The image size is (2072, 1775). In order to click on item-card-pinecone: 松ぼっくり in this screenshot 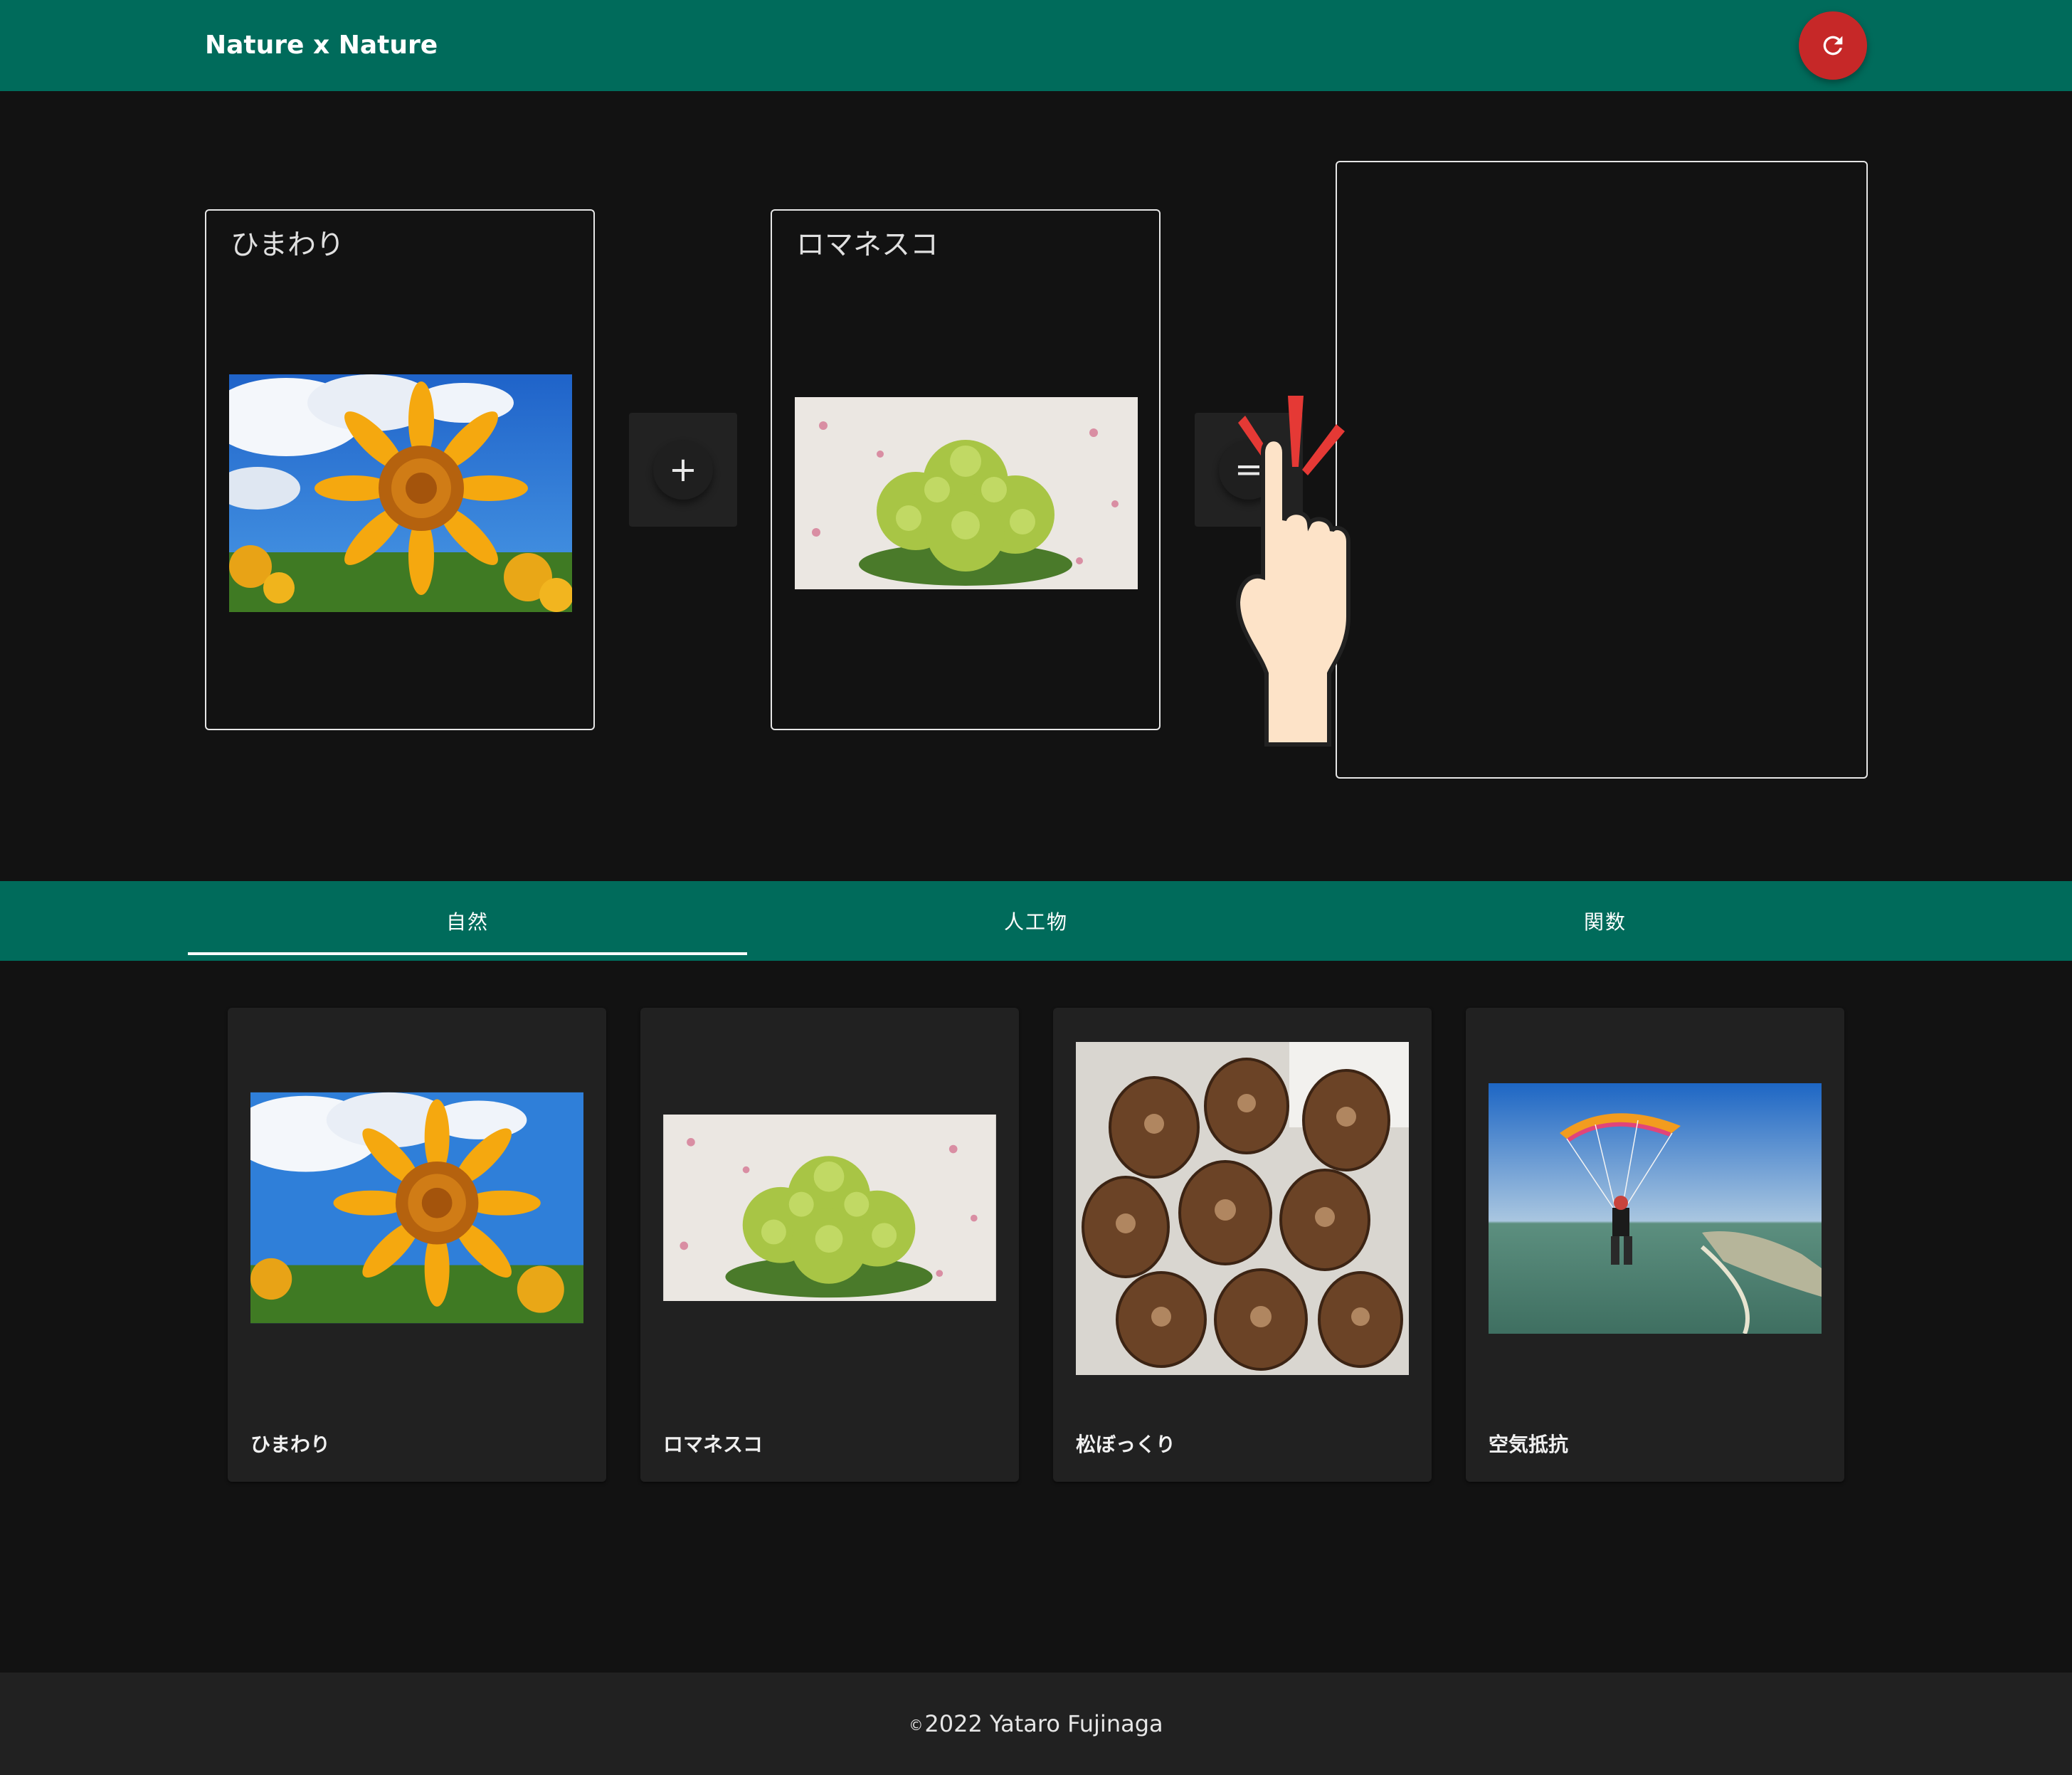, I will do `click(1242, 1245)`.